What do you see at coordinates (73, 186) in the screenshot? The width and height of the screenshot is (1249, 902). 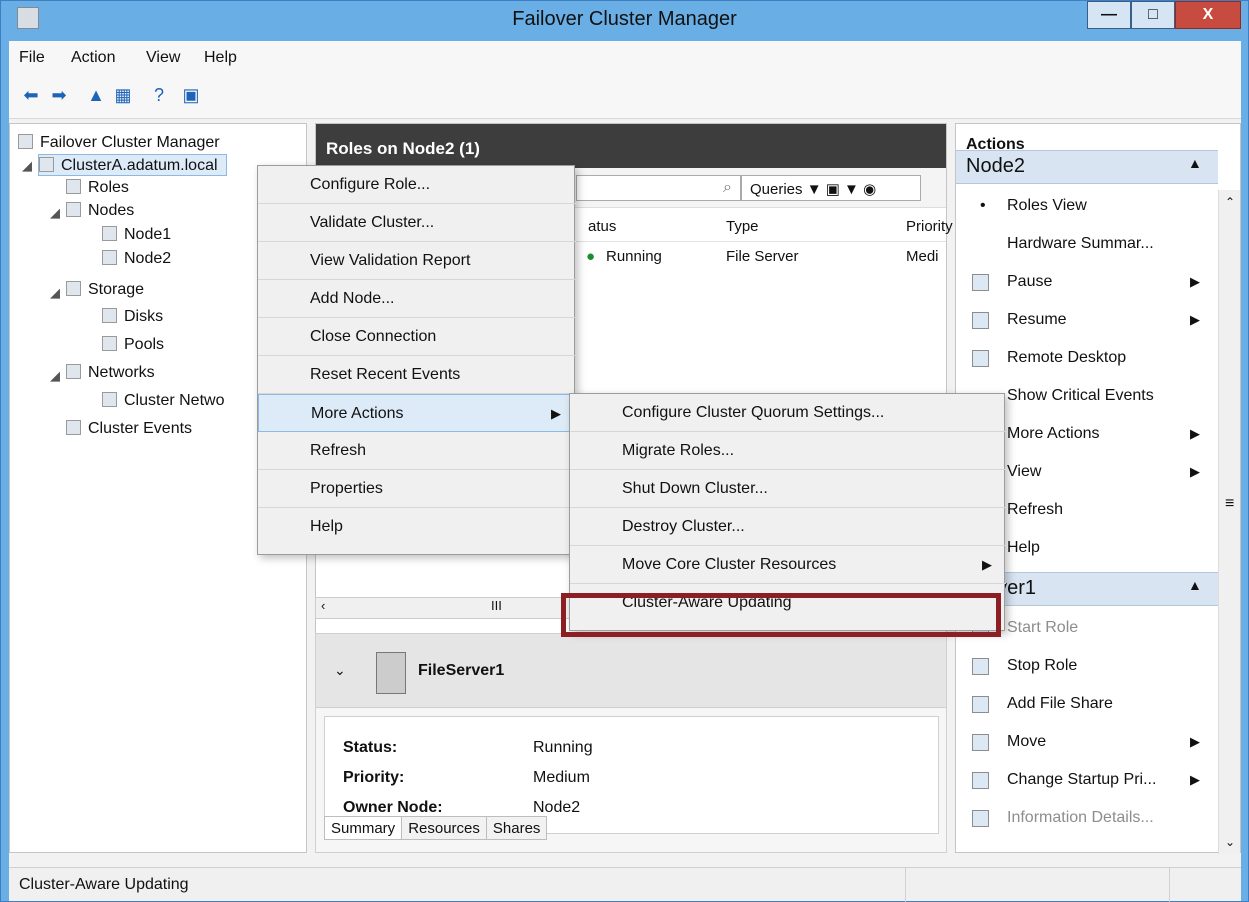 I see `roles-icon` at bounding box center [73, 186].